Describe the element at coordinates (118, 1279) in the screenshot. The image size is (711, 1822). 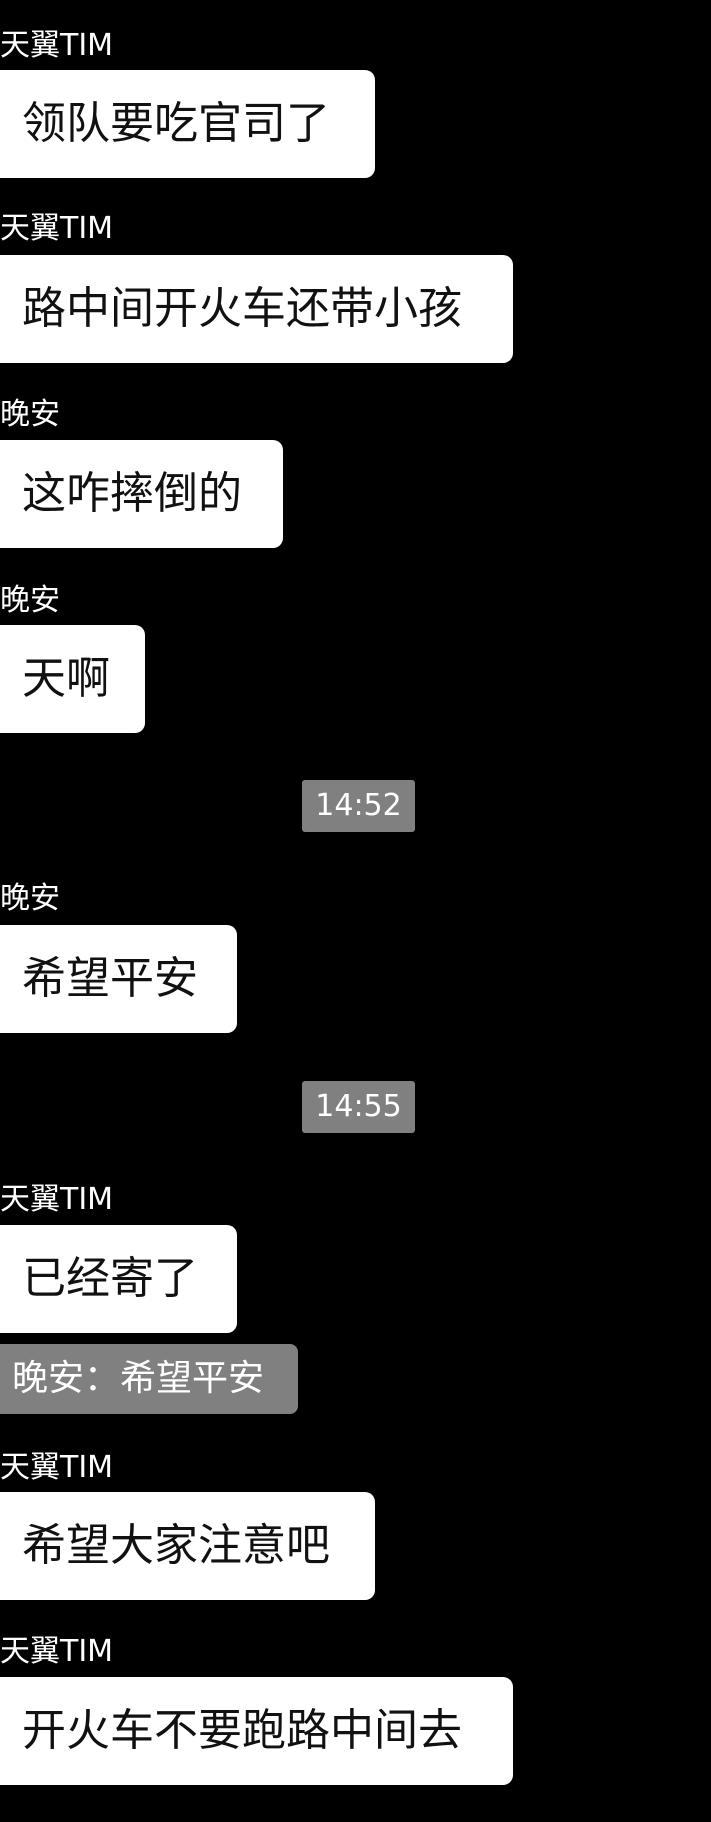
I see `message-bubble: 已经寄了` at that location.